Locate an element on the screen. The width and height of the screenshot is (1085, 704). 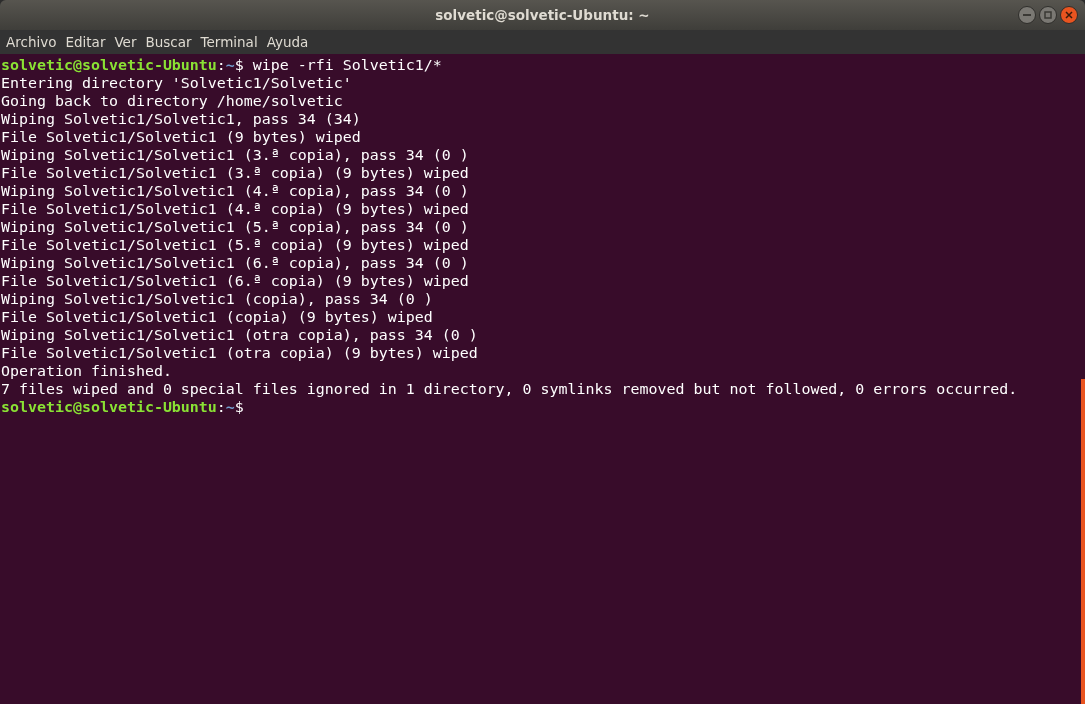
output-line: Operation finished. is located at coordinates (86, 371).